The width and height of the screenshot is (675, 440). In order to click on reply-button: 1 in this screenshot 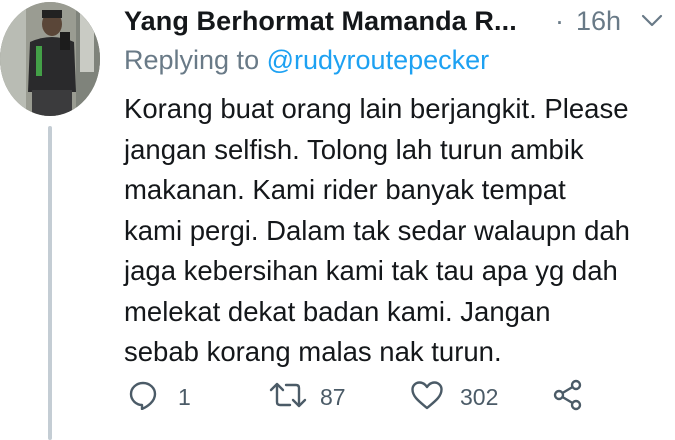, I will do `click(168, 397)`.